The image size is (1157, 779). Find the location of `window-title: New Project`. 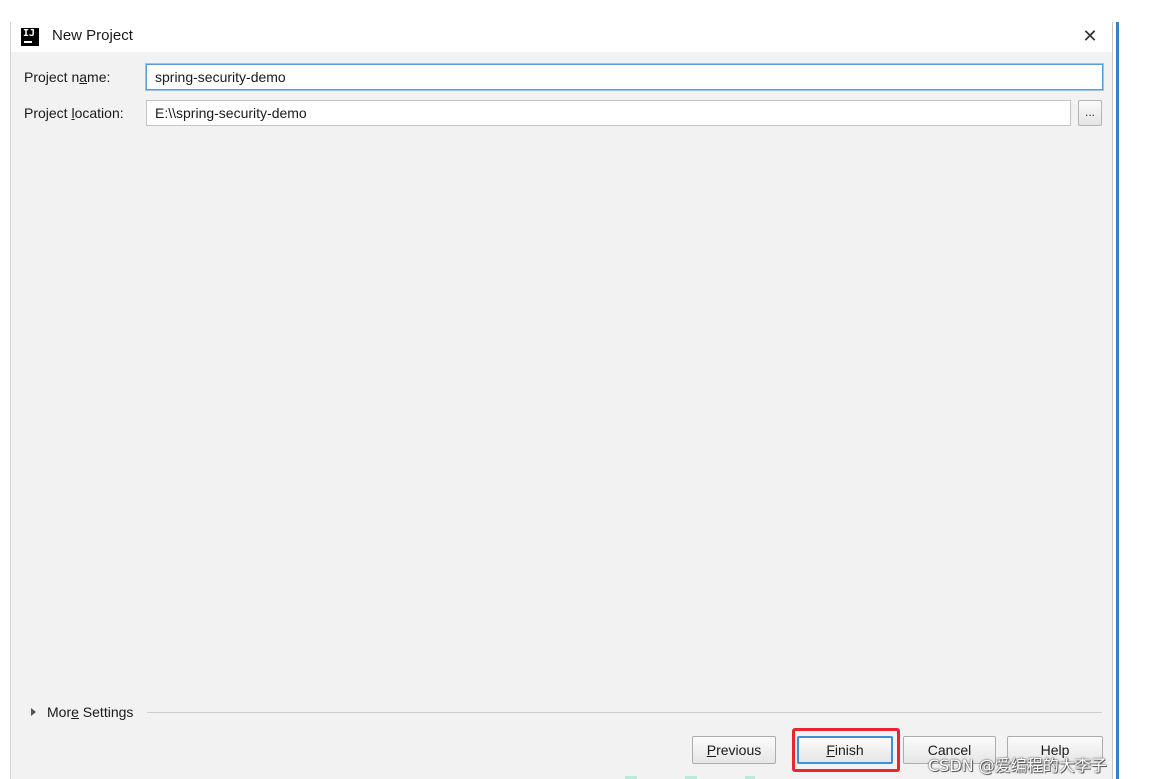

window-title: New Project is located at coordinates (92, 35).